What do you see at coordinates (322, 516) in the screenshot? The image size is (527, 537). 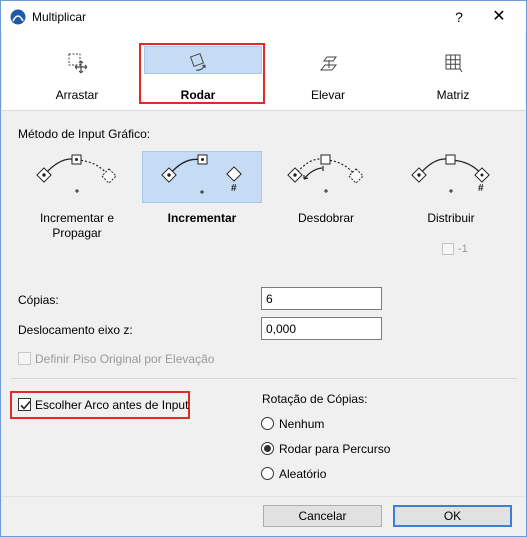 I see `cancel-button: Cancelar` at bounding box center [322, 516].